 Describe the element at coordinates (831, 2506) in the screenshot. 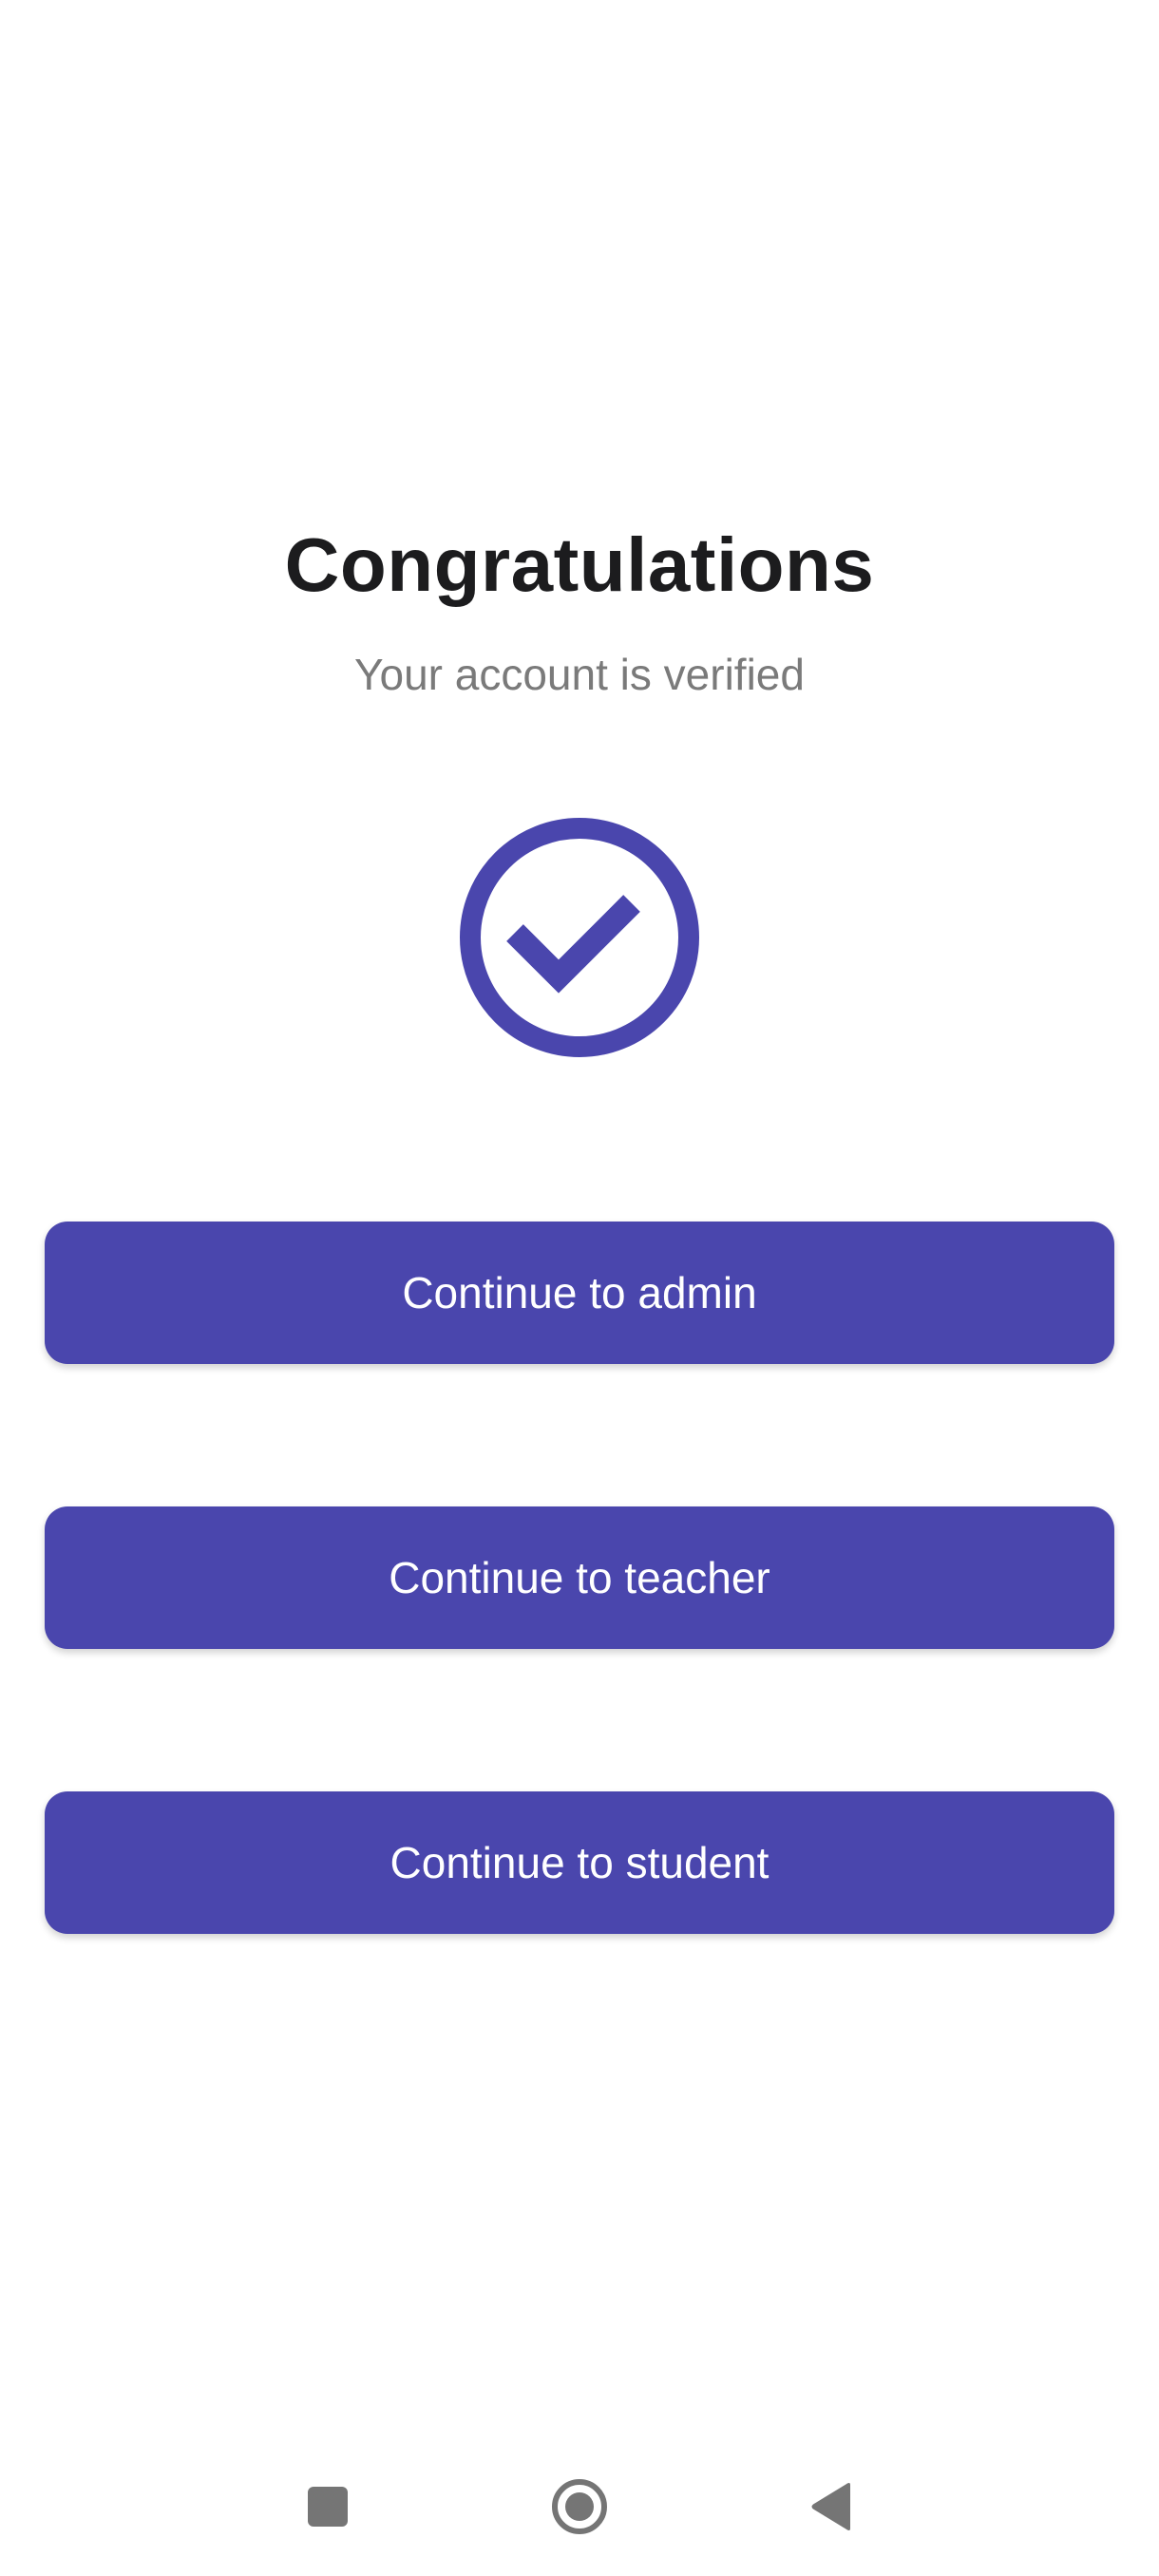

I see `back-triangle-icon` at that location.